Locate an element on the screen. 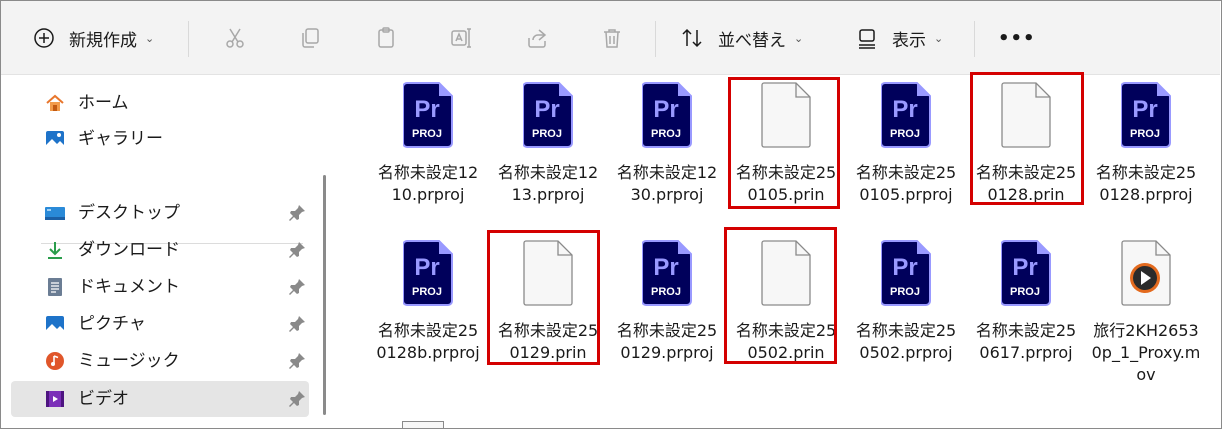 This screenshot has height=429, width=1222. sidebar-item-desktop: デスクトップ is located at coordinates (160, 213).